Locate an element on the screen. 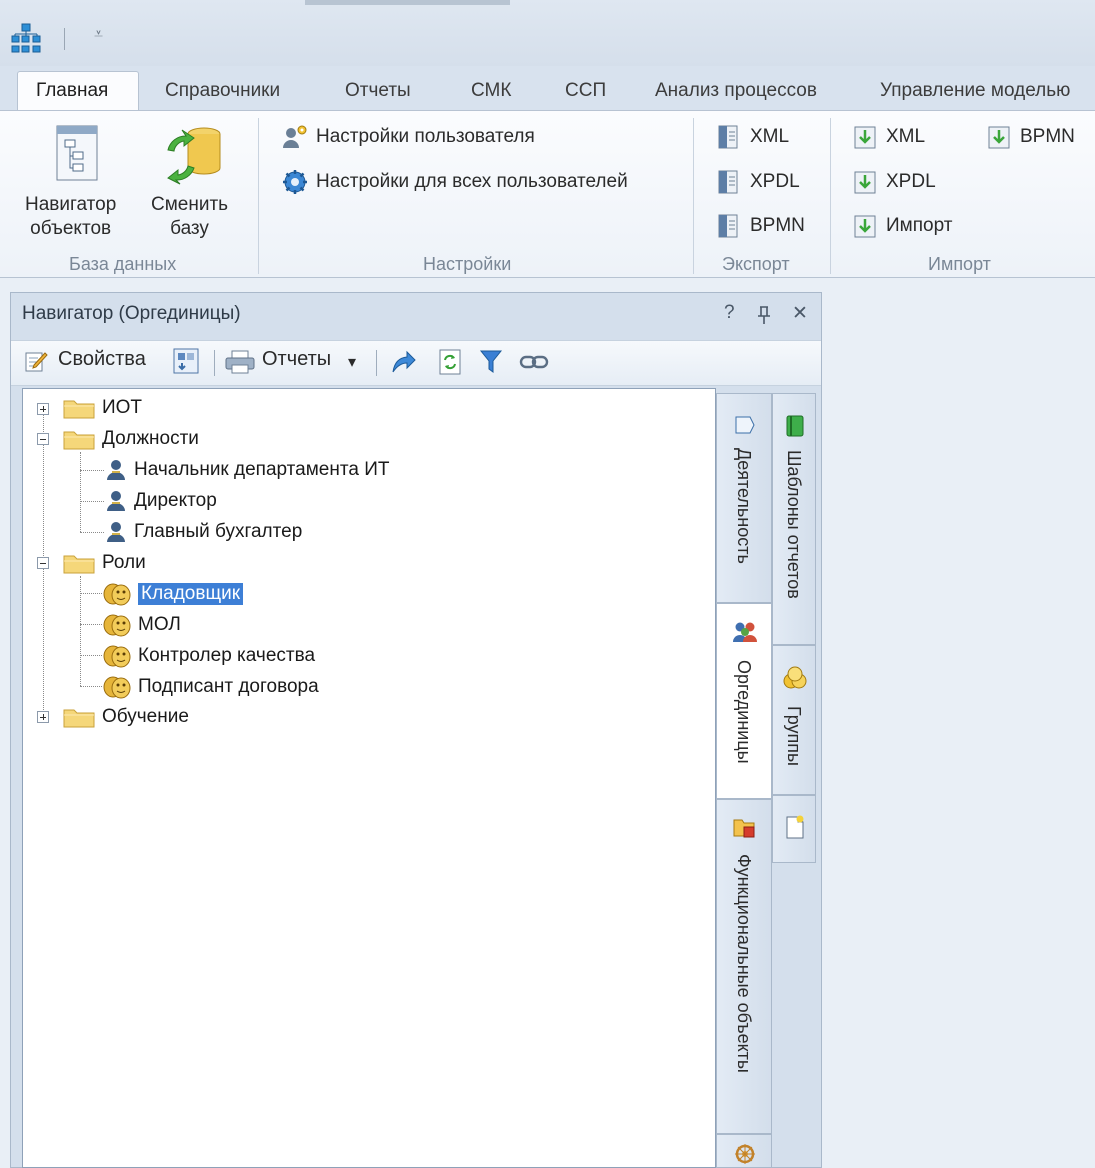 The height and width of the screenshot is (1168, 1095). tree-node-label: Начальник департамента ИТ is located at coordinates (262, 469).